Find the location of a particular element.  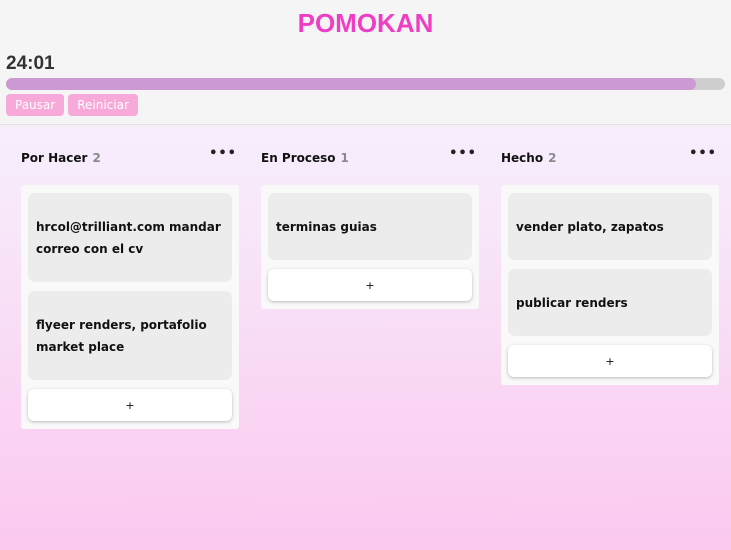

column-en-proceso: En Proceso 1 ••• terminas guias + is located at coordinates (370, 227).